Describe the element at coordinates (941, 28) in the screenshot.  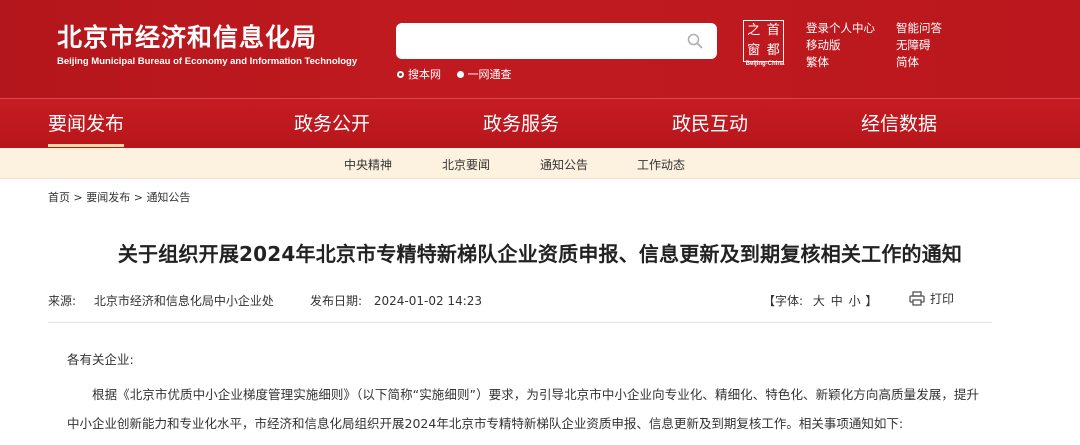
I see `smart-qa-link: 智能问答` at that location.